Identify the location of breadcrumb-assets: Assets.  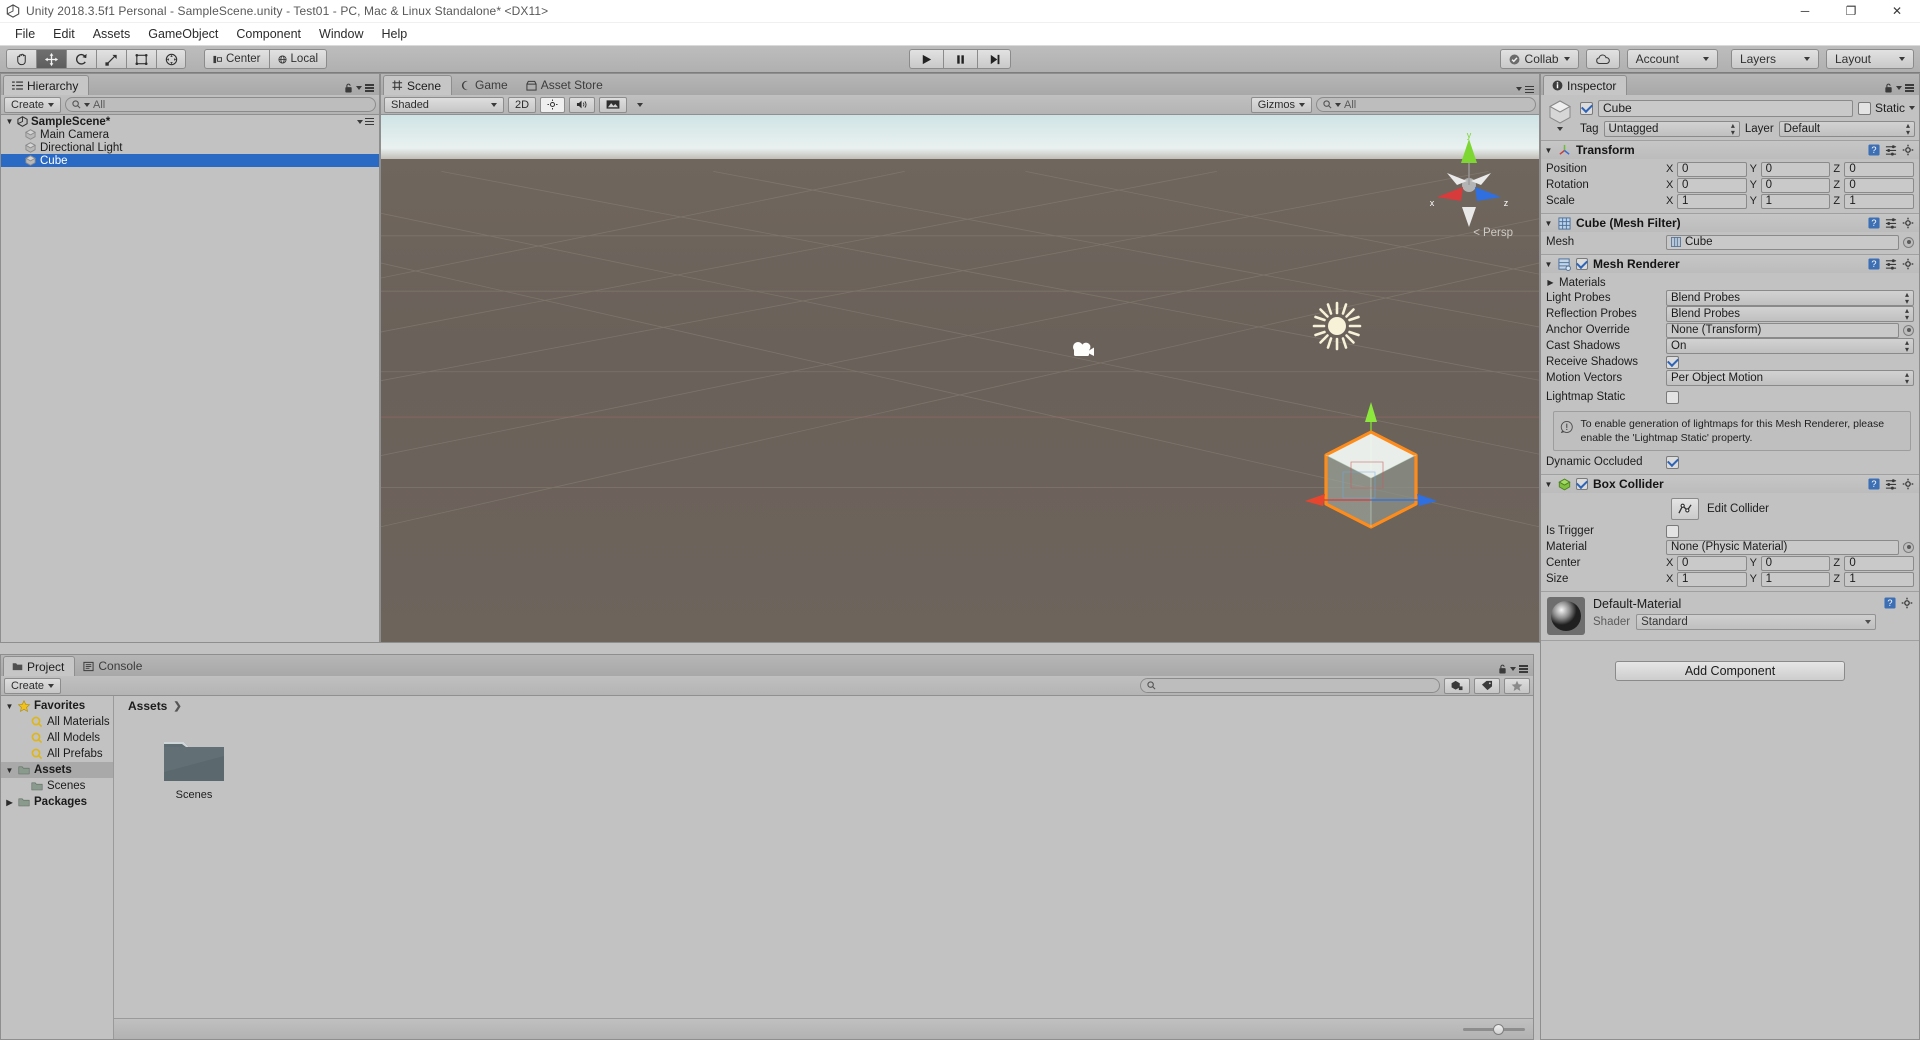
(147, 706).